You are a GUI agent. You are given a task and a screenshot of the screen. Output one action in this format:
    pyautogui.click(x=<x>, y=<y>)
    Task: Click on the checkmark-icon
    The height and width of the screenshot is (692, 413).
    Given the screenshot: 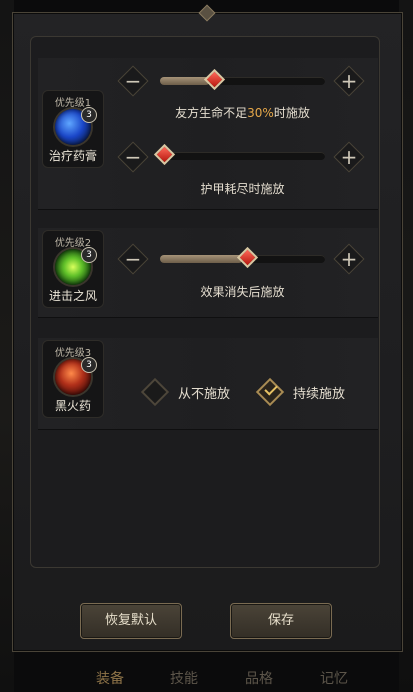 What is the action you would take?
    pyautogui.click(x=271, y=389)
    